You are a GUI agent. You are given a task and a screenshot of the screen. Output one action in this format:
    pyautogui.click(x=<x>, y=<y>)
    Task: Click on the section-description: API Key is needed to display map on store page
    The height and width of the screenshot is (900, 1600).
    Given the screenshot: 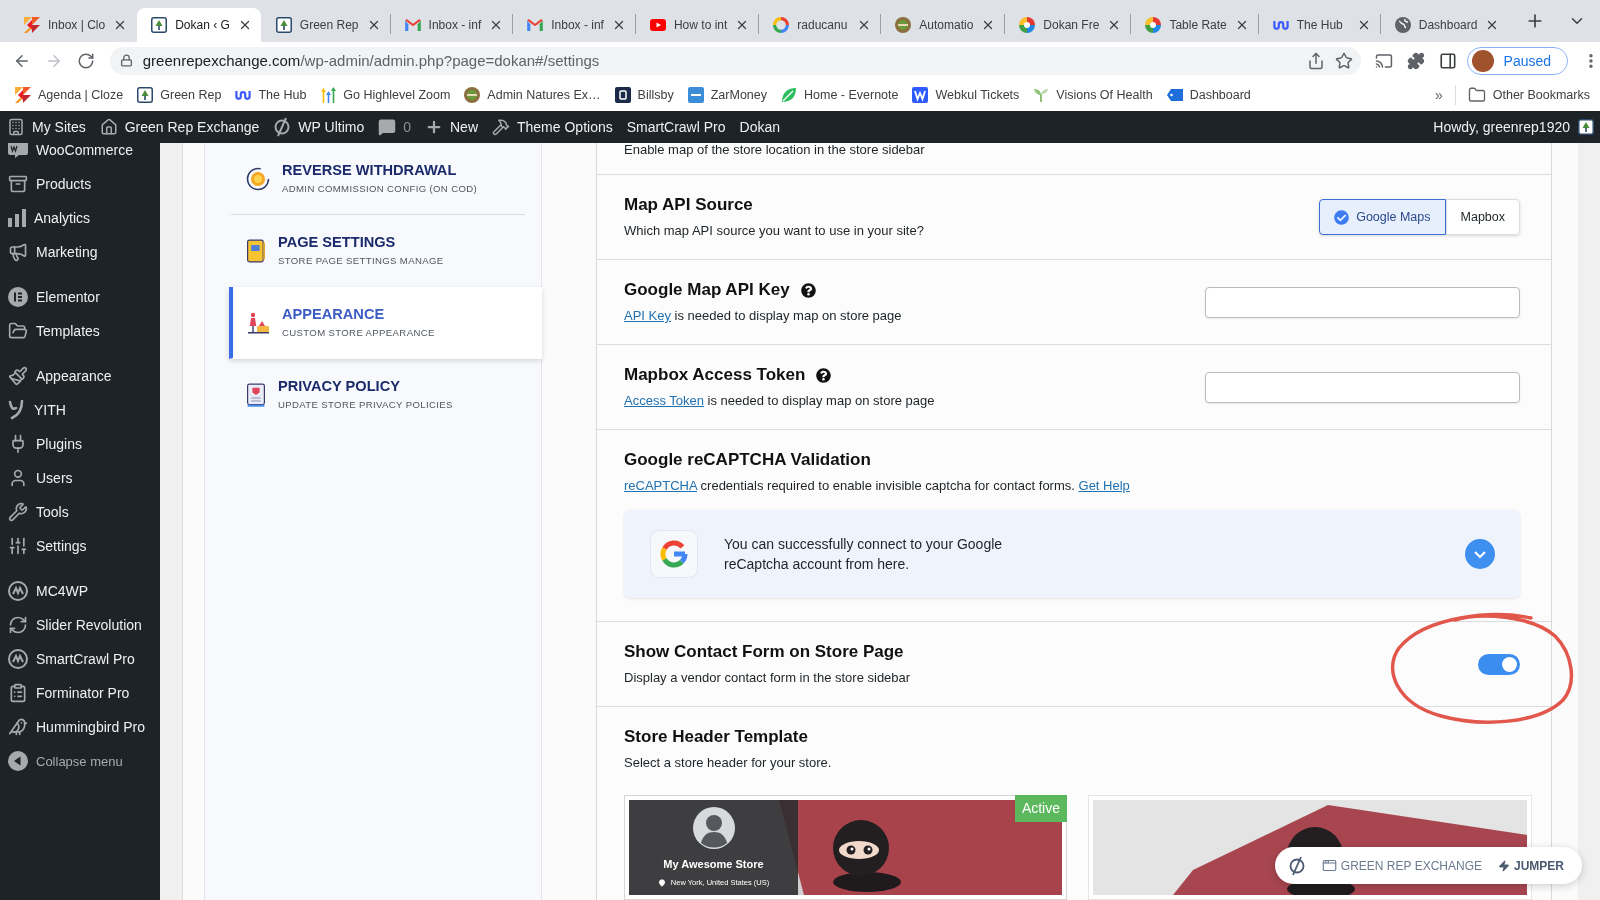 What is the action you would take?
    pyautogui.click(x=763, y=316)
    